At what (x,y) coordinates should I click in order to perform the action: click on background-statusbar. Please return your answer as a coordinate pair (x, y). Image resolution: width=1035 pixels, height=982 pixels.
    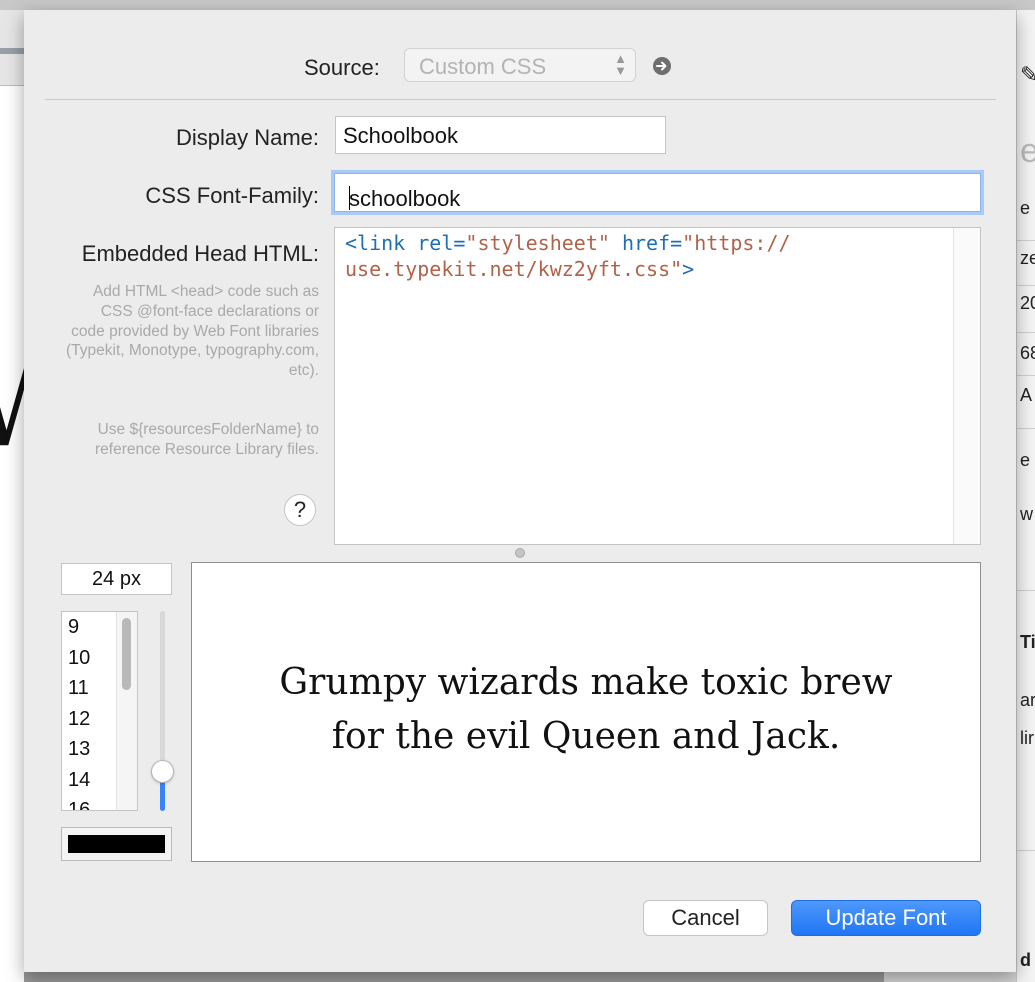
    Looking at the image, I should click on (454, 977).